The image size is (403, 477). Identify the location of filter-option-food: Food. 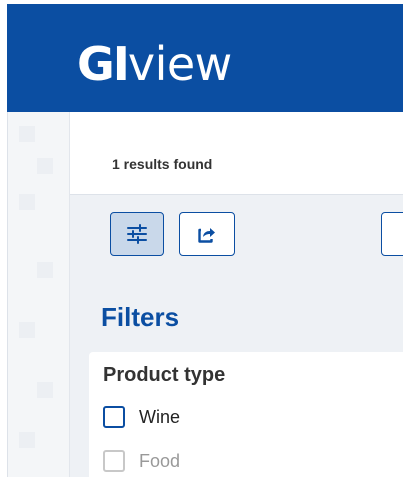
(141, 461).